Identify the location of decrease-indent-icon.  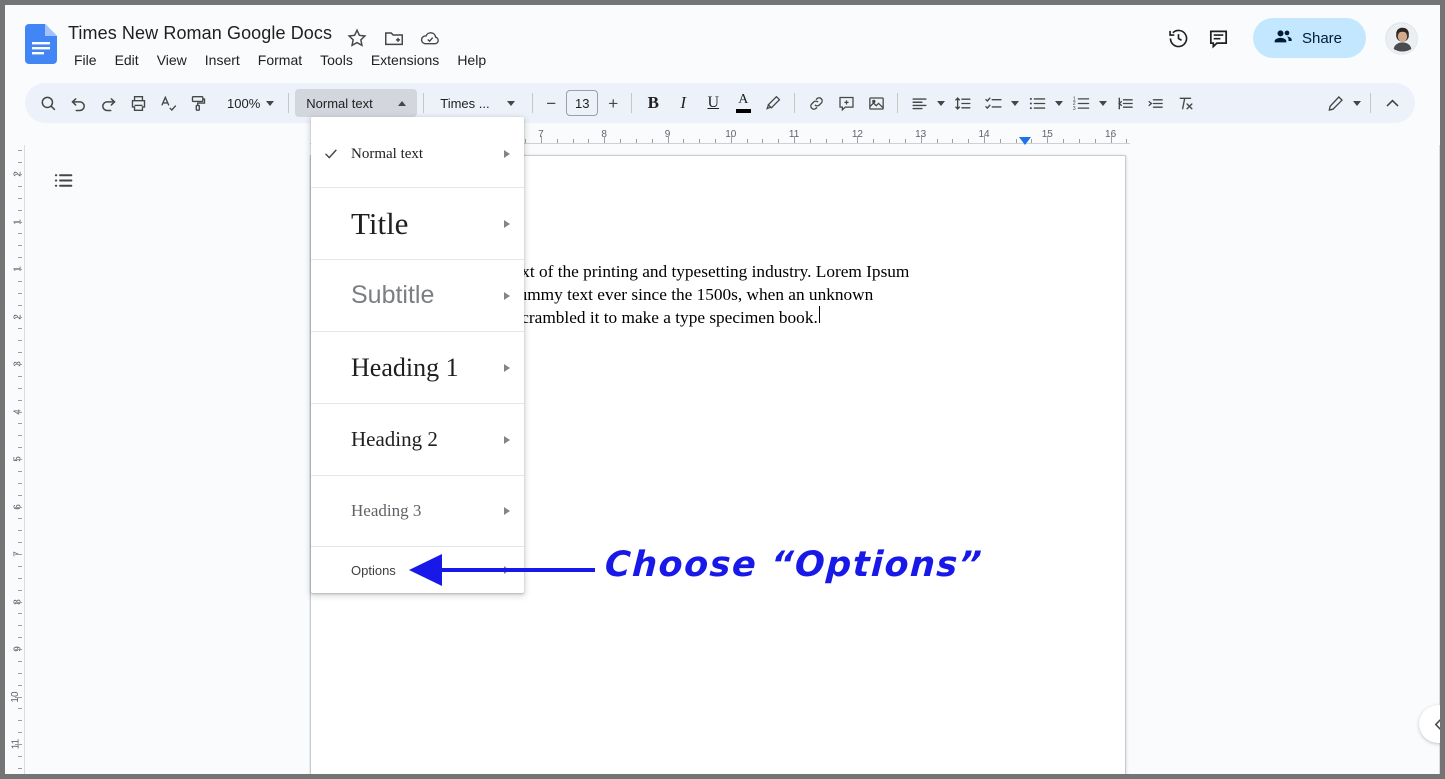
(1125, 103).